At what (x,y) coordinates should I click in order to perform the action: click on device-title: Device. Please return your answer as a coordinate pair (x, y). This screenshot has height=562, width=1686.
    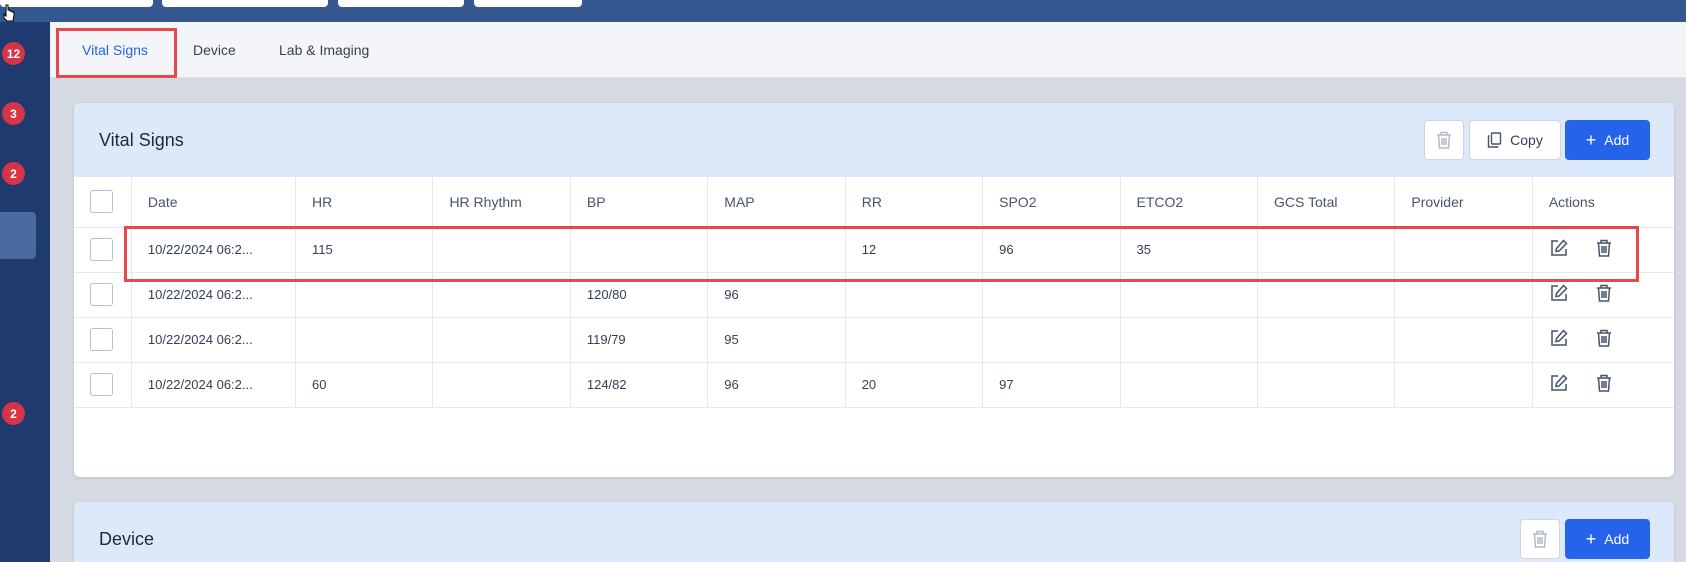
    Looking at the image, I should click on (127, 538).